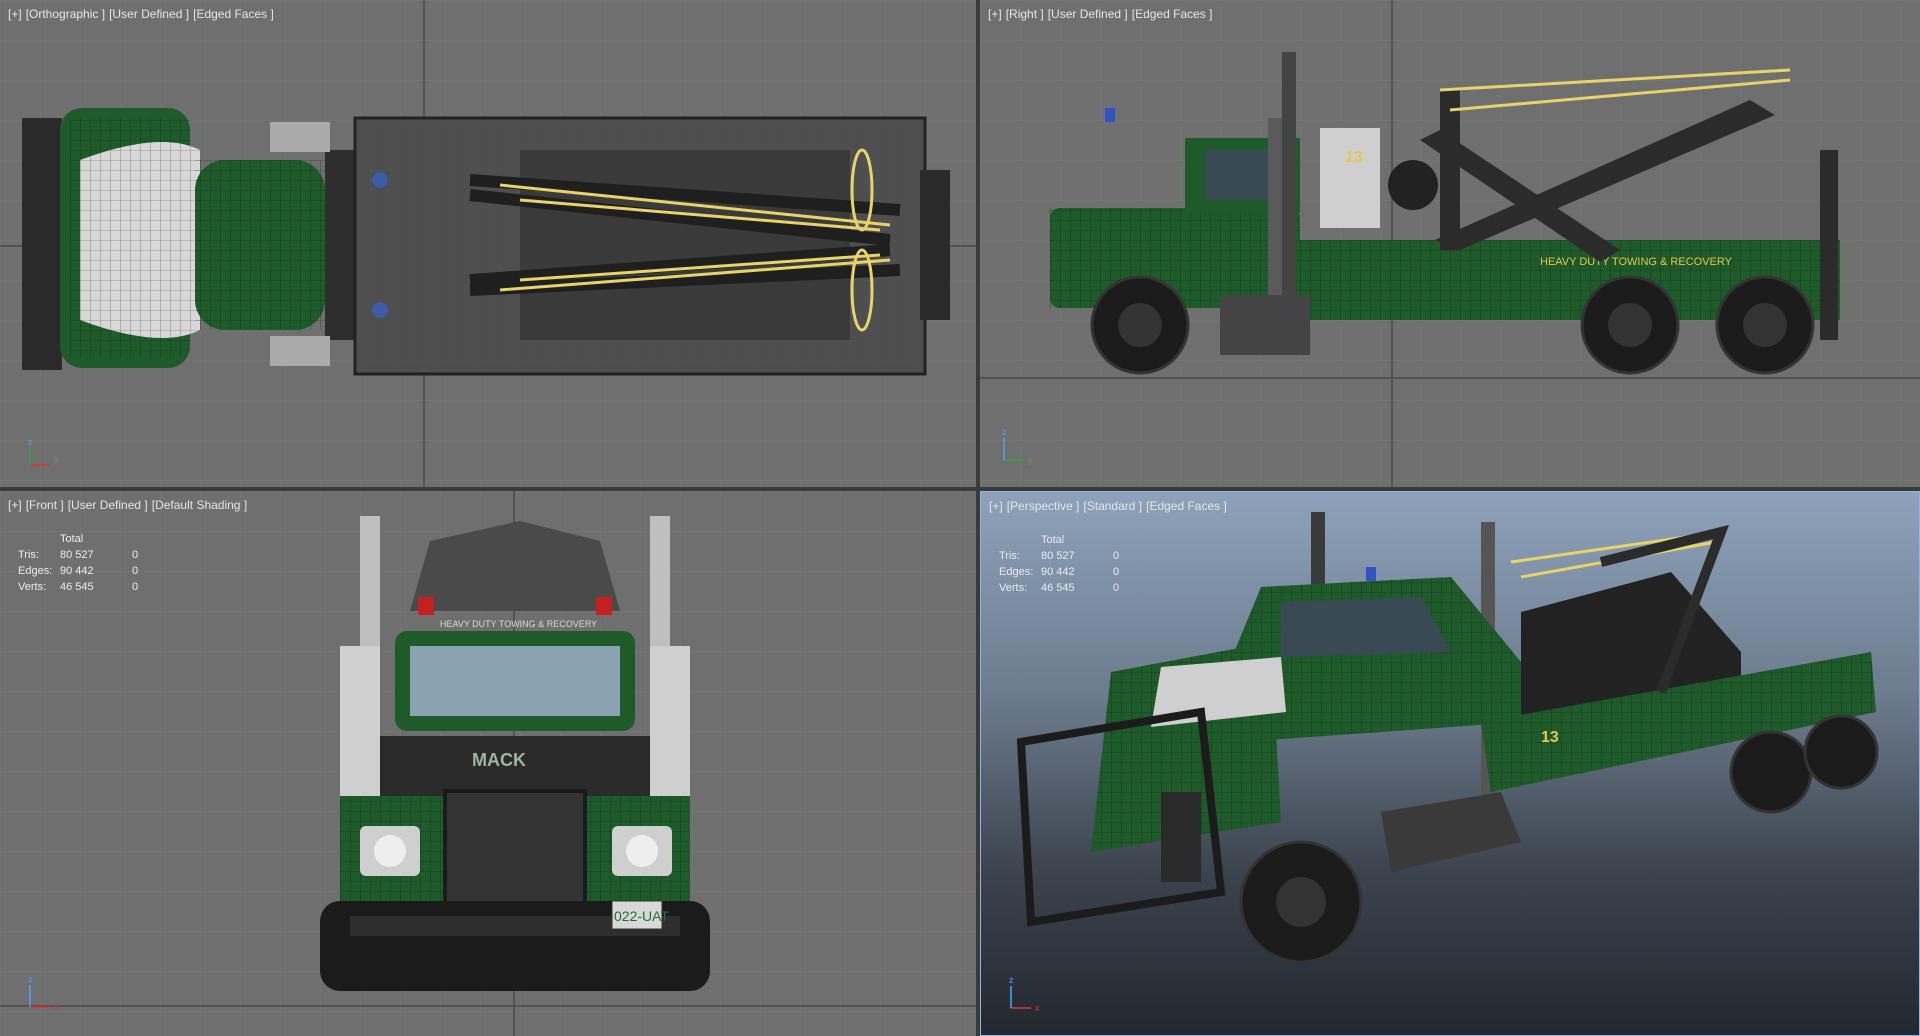  What do you see at coordinates (1550, 737) in the screenshot?
I see `truck-number-perspective: 13` at bounding box center [1550, 737].